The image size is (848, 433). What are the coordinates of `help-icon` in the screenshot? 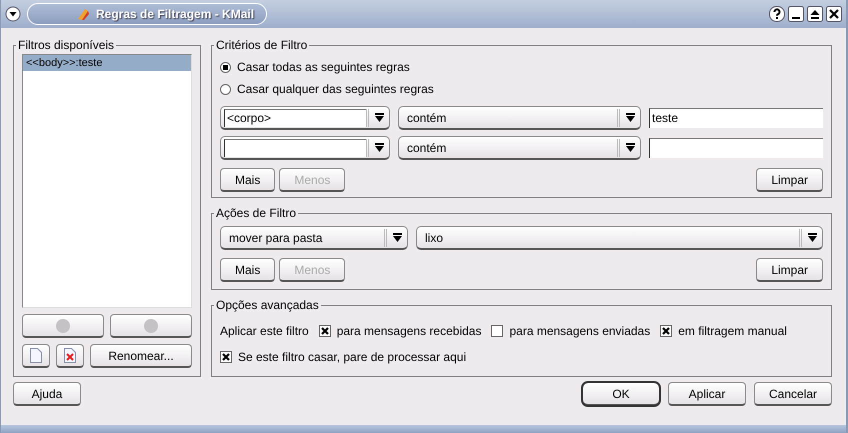 It's located at (777, 14).